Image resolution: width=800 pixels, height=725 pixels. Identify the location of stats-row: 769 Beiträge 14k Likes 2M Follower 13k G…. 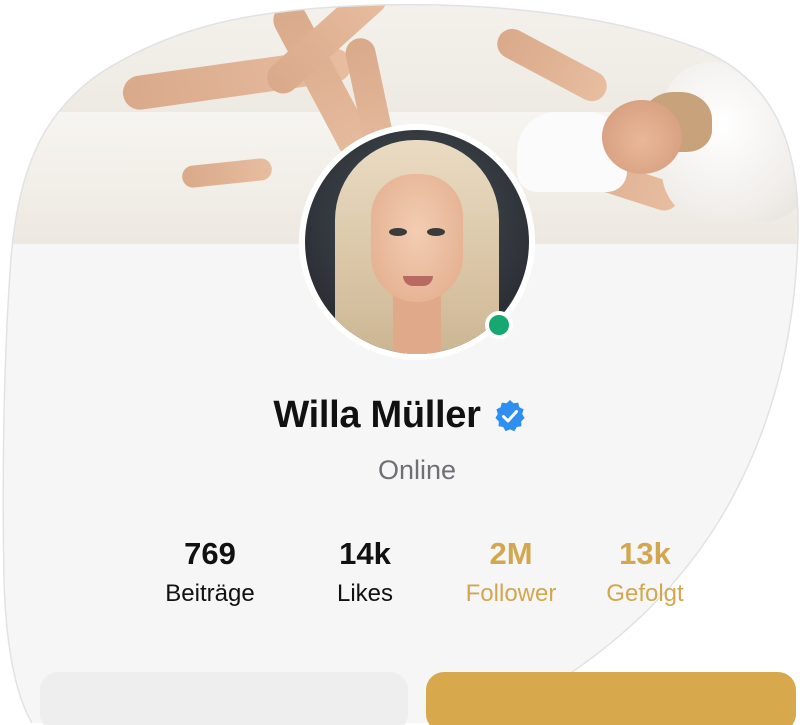
(400, 576).